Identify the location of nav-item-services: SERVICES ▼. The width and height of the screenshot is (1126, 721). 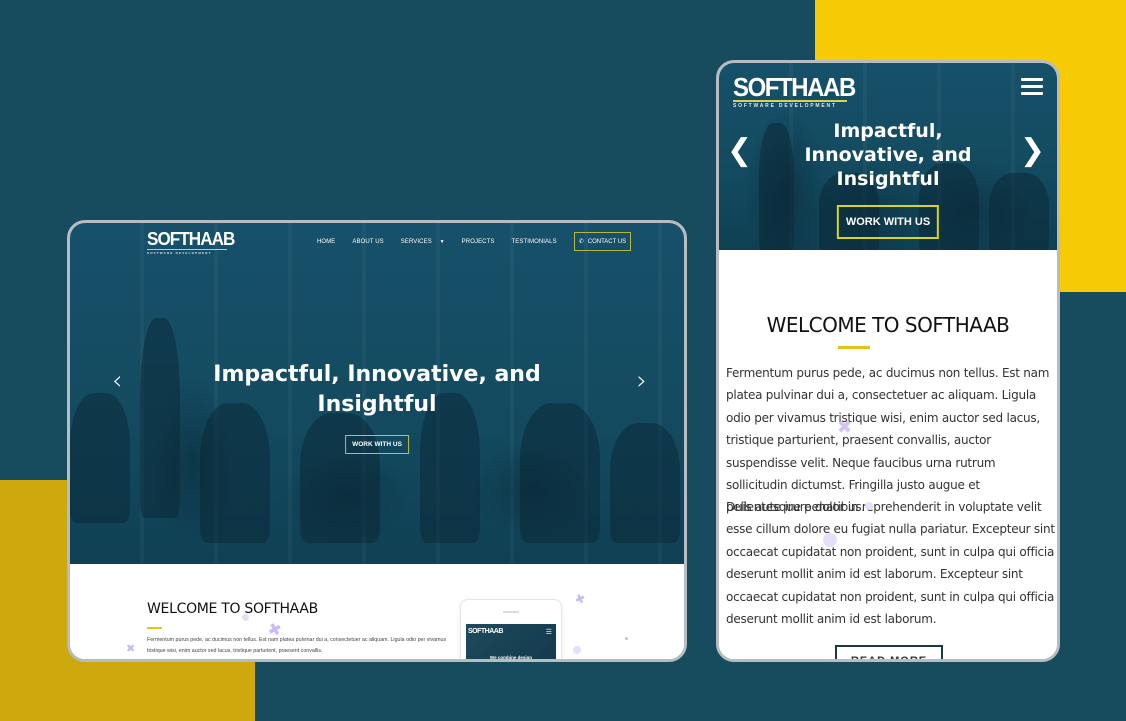
(423, 242).